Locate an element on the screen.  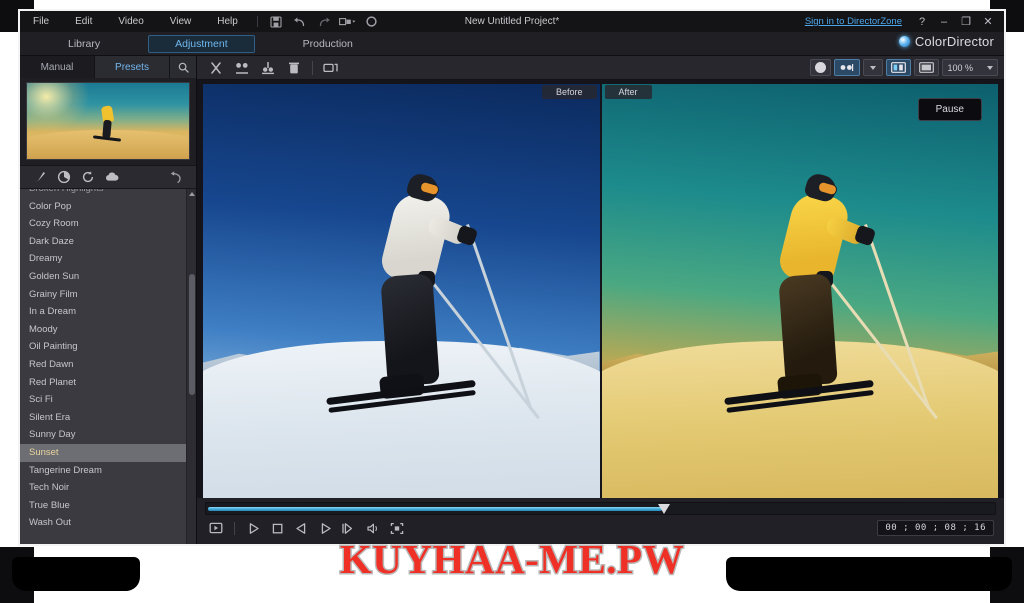
preset-item: Red Planet is located at coordinates (108, 383).